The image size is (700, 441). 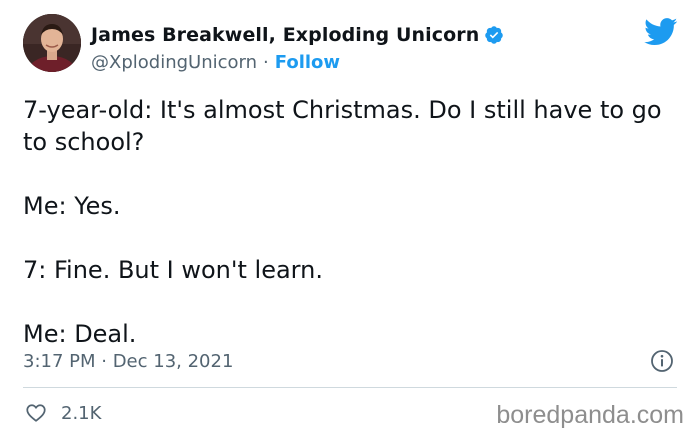 I want to click on tweet-paragraph: 7: Fine. But I won't learn., so click(x=173, y=270).